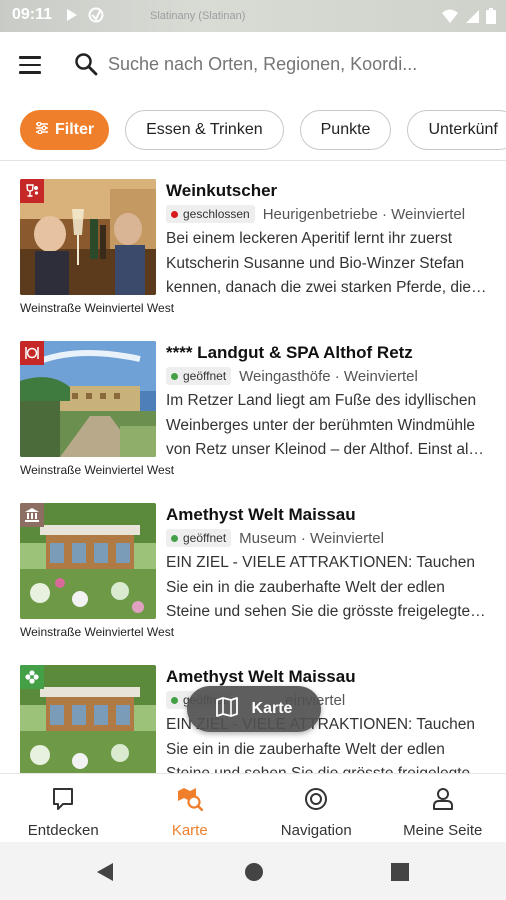 The image size is (506, 900). I want to click on chip-punkte: Punkte, so click(345, 130).